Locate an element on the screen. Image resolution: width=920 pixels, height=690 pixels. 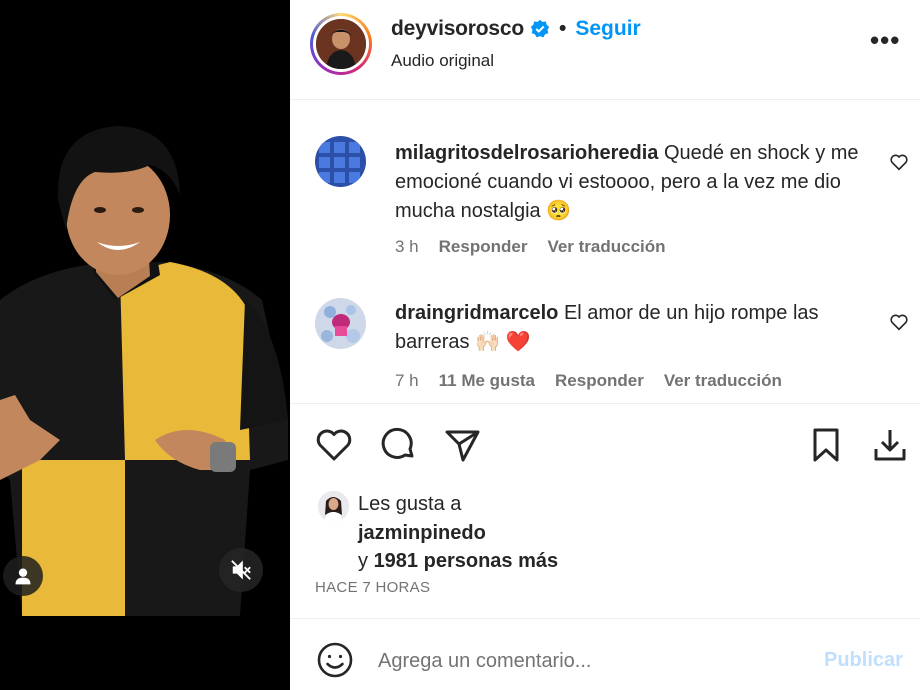
comment-meta: 3 h Responder Ver traducción is located at coordinates (530, 247).